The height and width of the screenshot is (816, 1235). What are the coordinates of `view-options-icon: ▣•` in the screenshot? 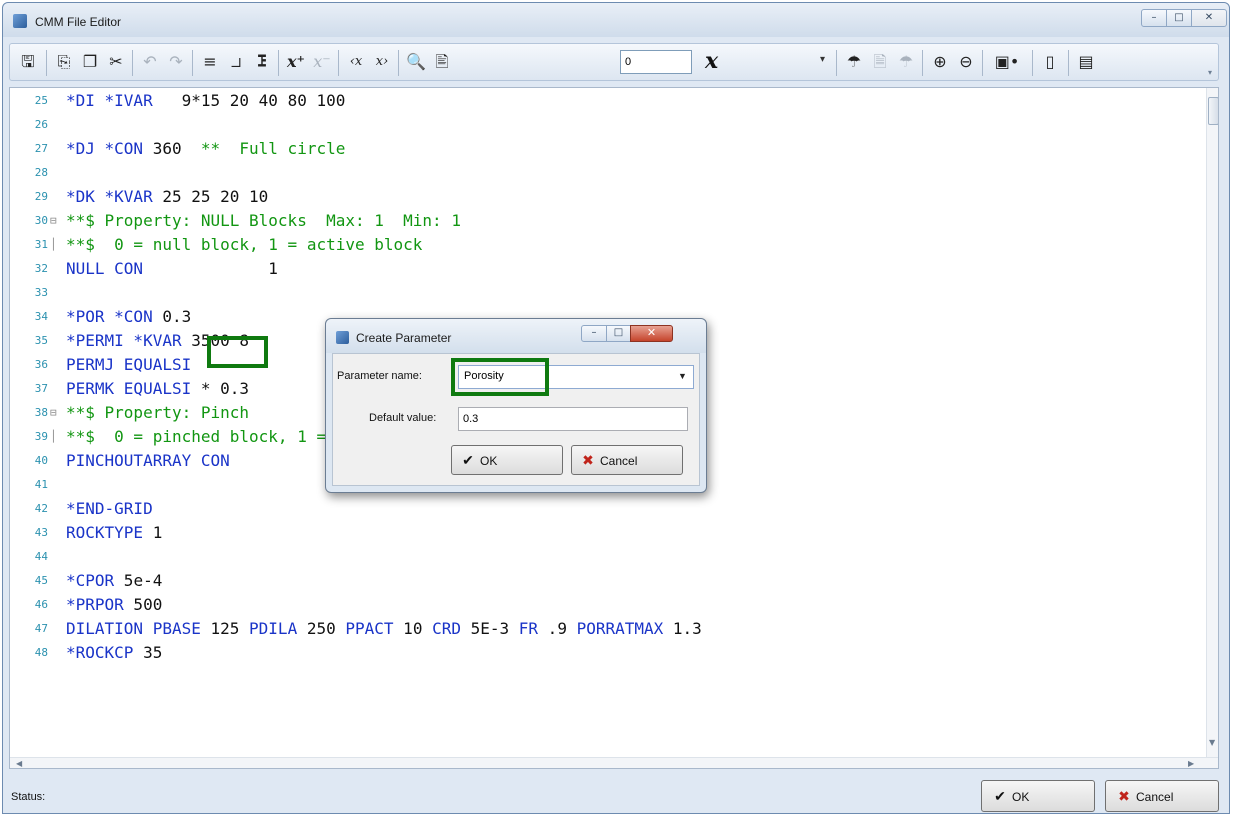 It's located at (1007, 62).